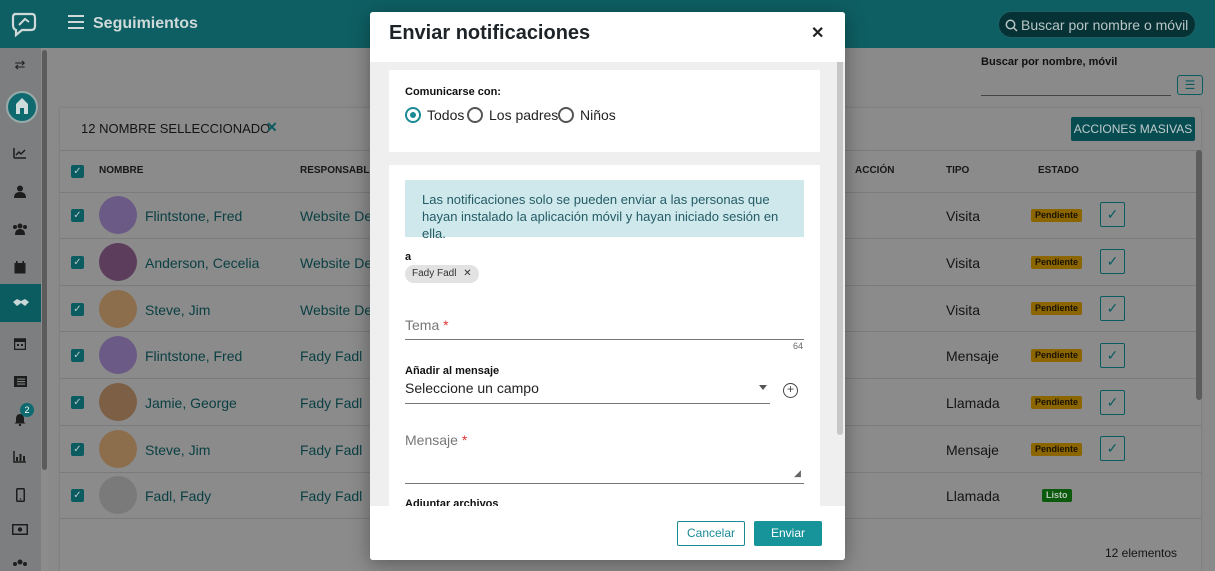 This screenshot has height=571, width=1215. What do you see at coordinates (20, 343) in the screenshot?
I see `calendar-grid-icon` at bounding box center [20, 343].